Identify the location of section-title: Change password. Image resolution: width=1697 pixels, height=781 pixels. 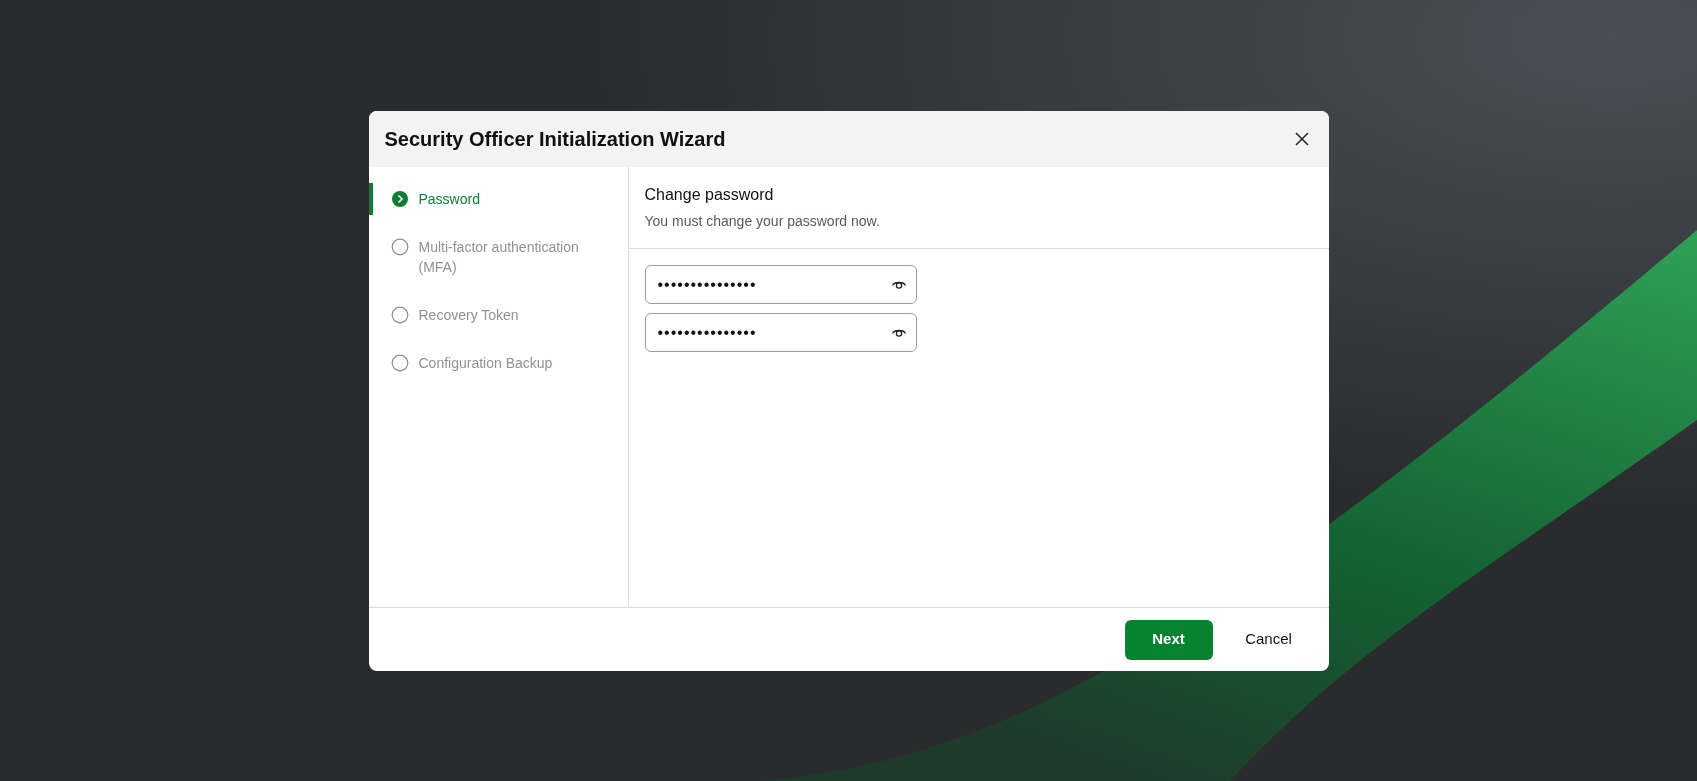
(709, 195).